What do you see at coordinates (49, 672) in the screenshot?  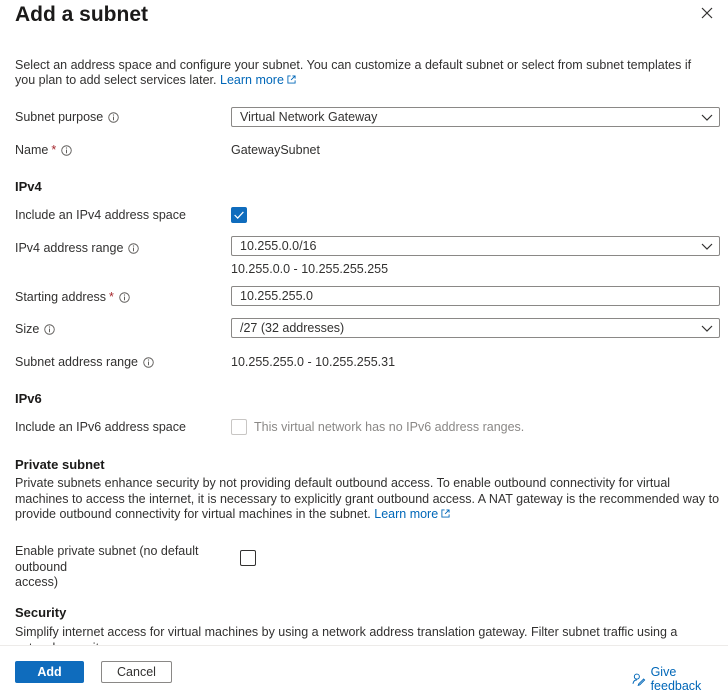 I see `add-button: Add` at bounding box center [49, 672].